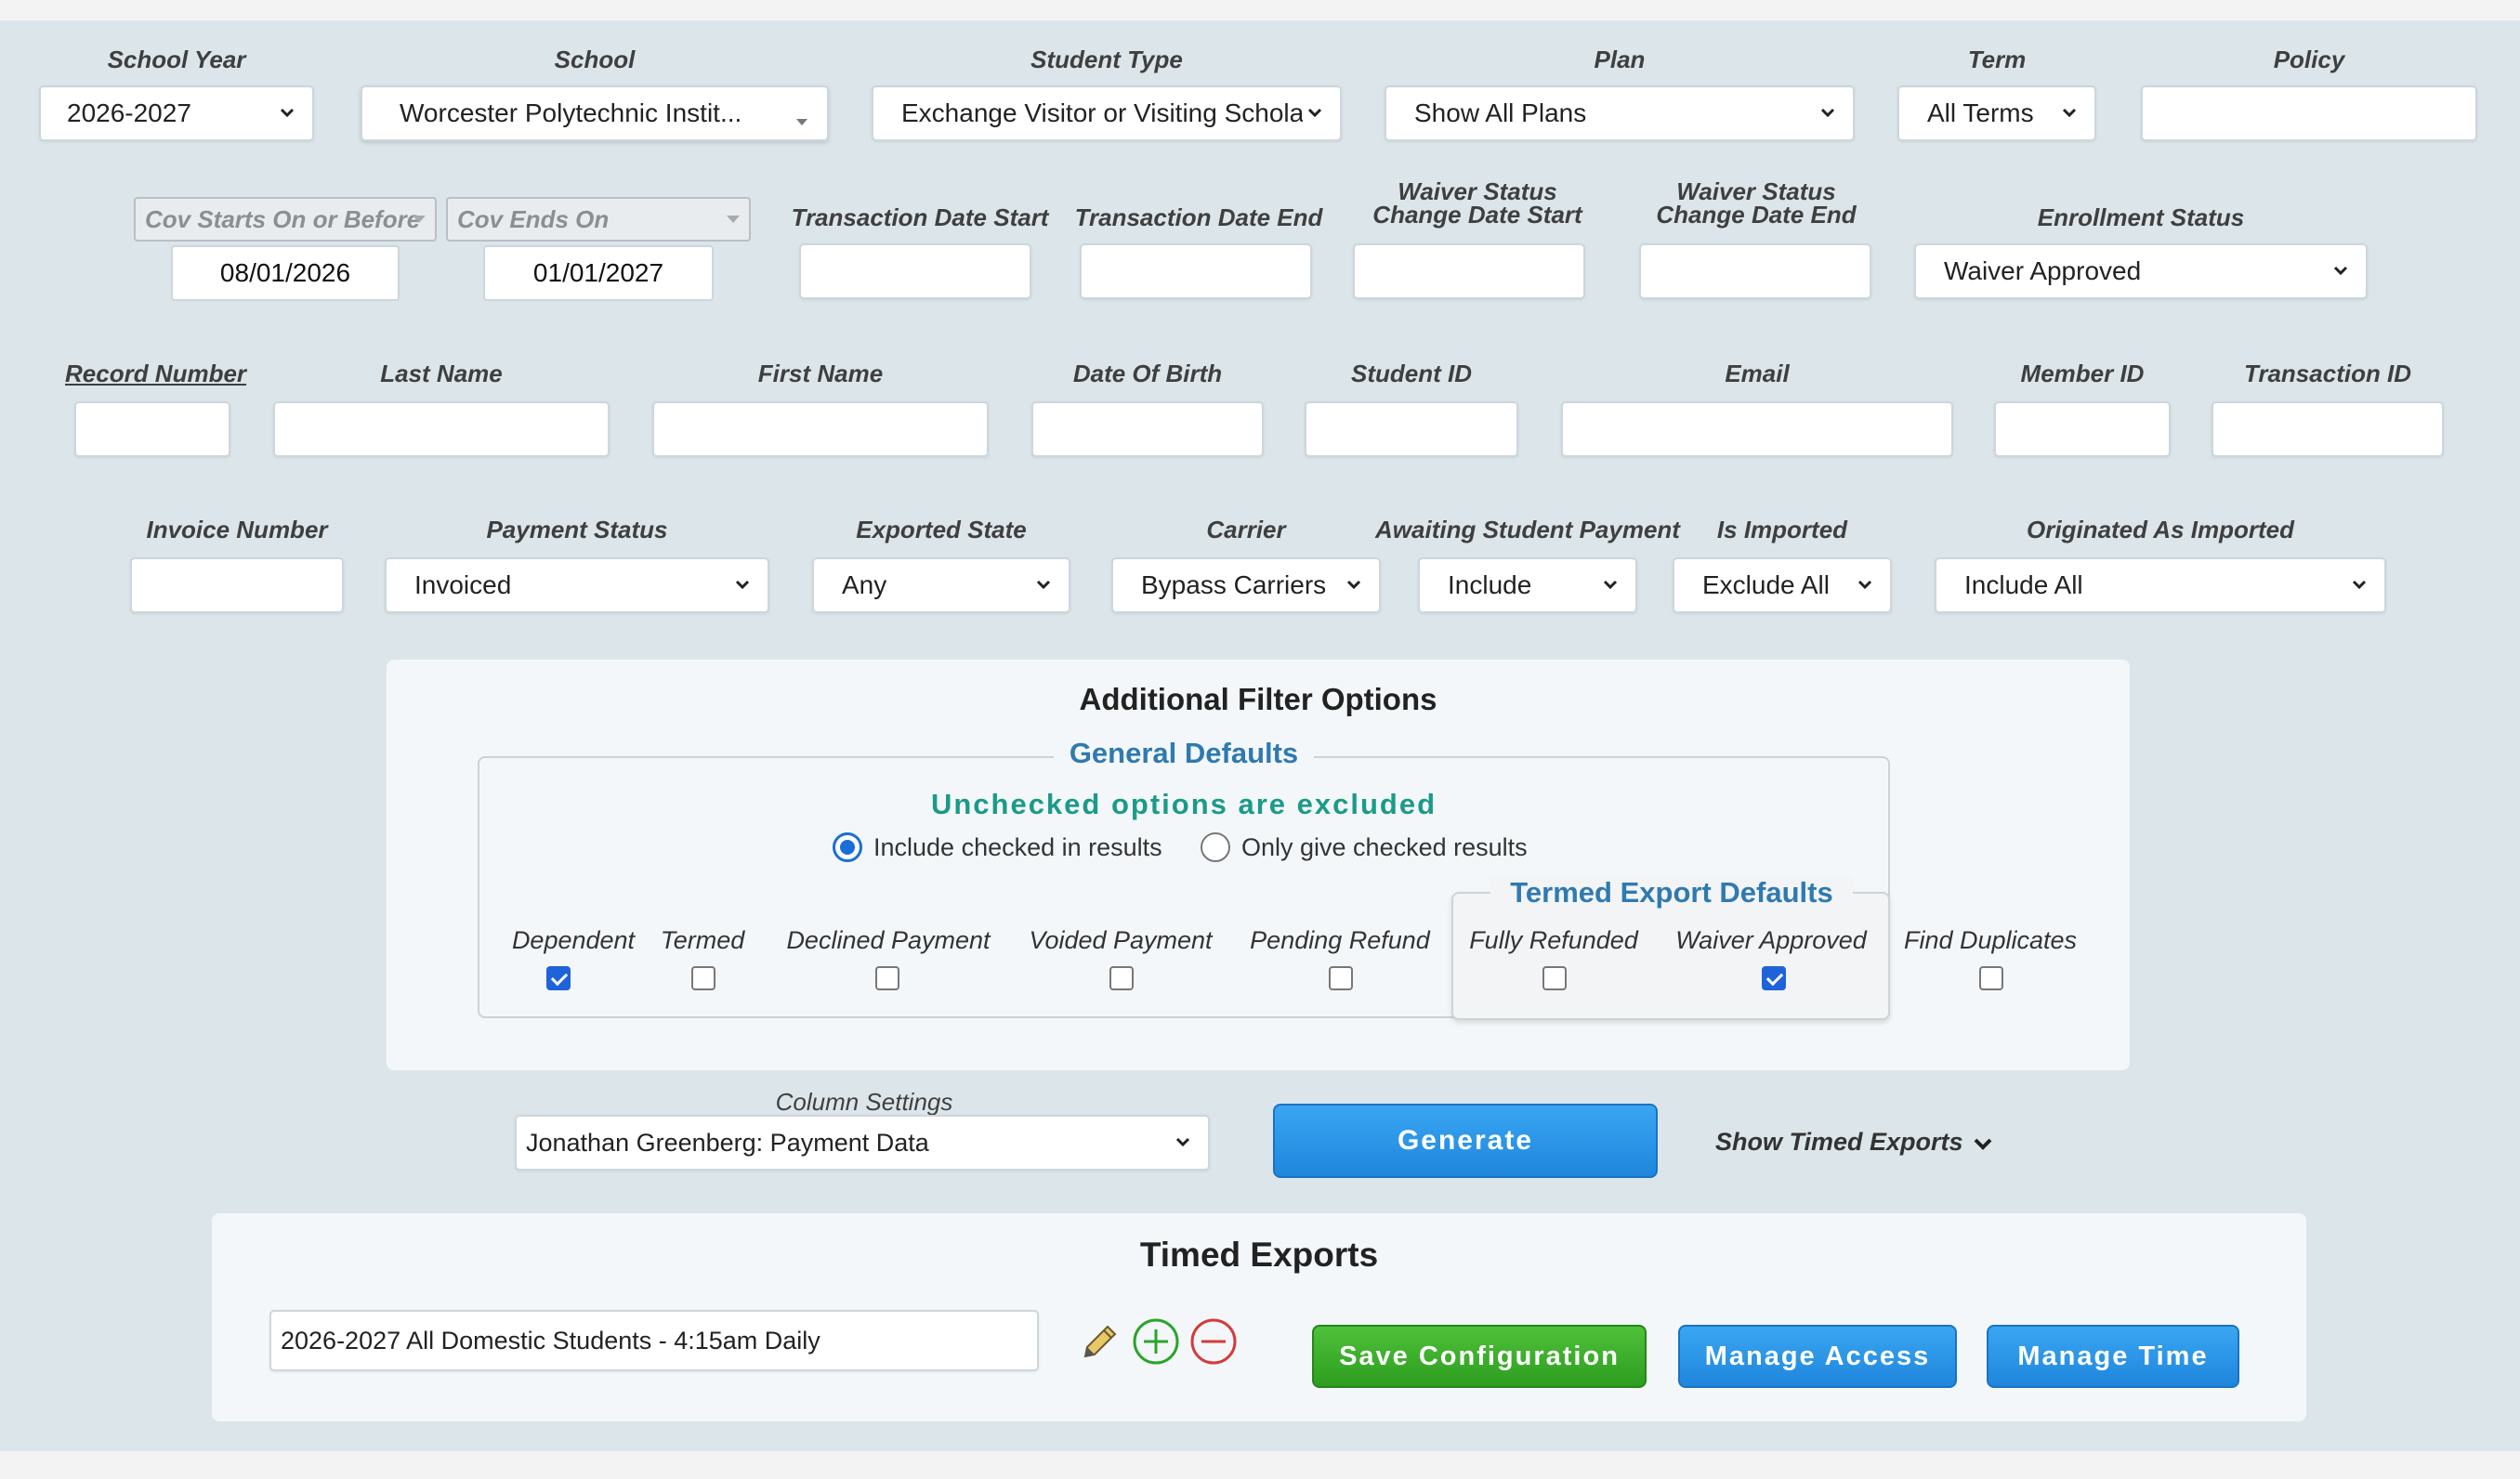 This screenshot has width=2520, height=1479. Describe the element at coordinates (1996, 113) in the screenshot. I see `term-select: All Terms` at that location.